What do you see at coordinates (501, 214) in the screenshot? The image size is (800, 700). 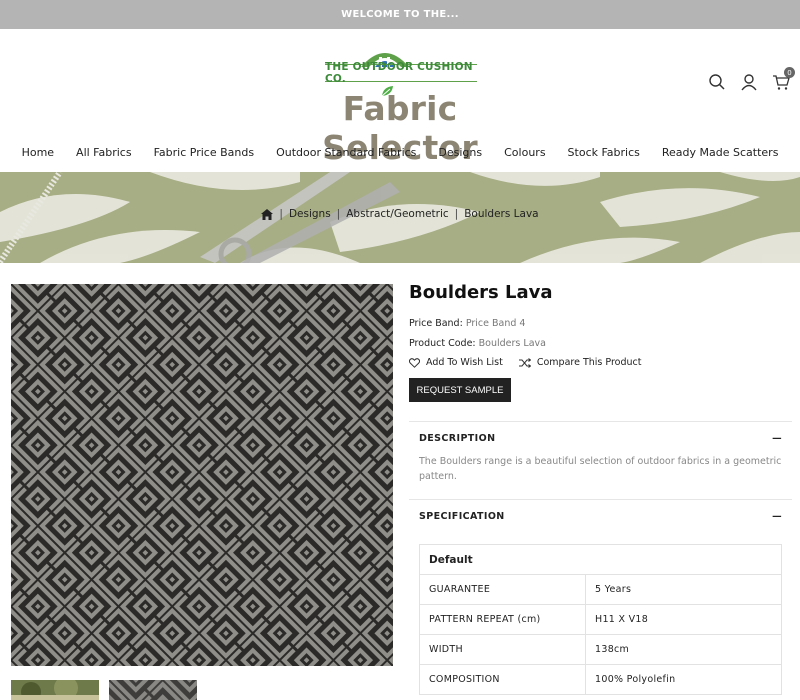 I see `breadcrumb-current: Boulders Lava` at bounding box center [501, 214].